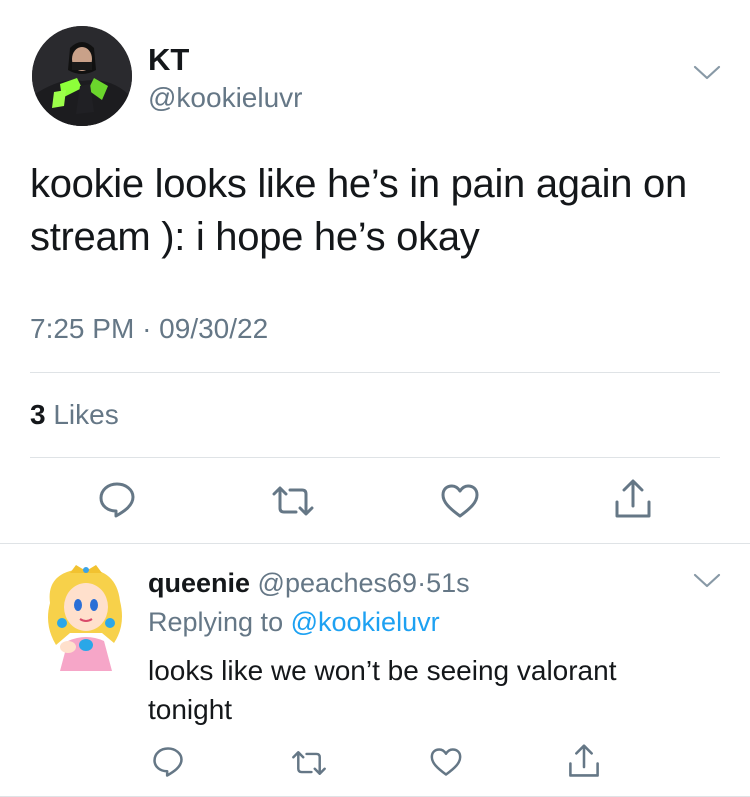 Image resolution: width=750 pixels, height=797 pixels. I want to click on tweet-timestamp: 7:25 PM · 09/30/22, so click(149, 329).